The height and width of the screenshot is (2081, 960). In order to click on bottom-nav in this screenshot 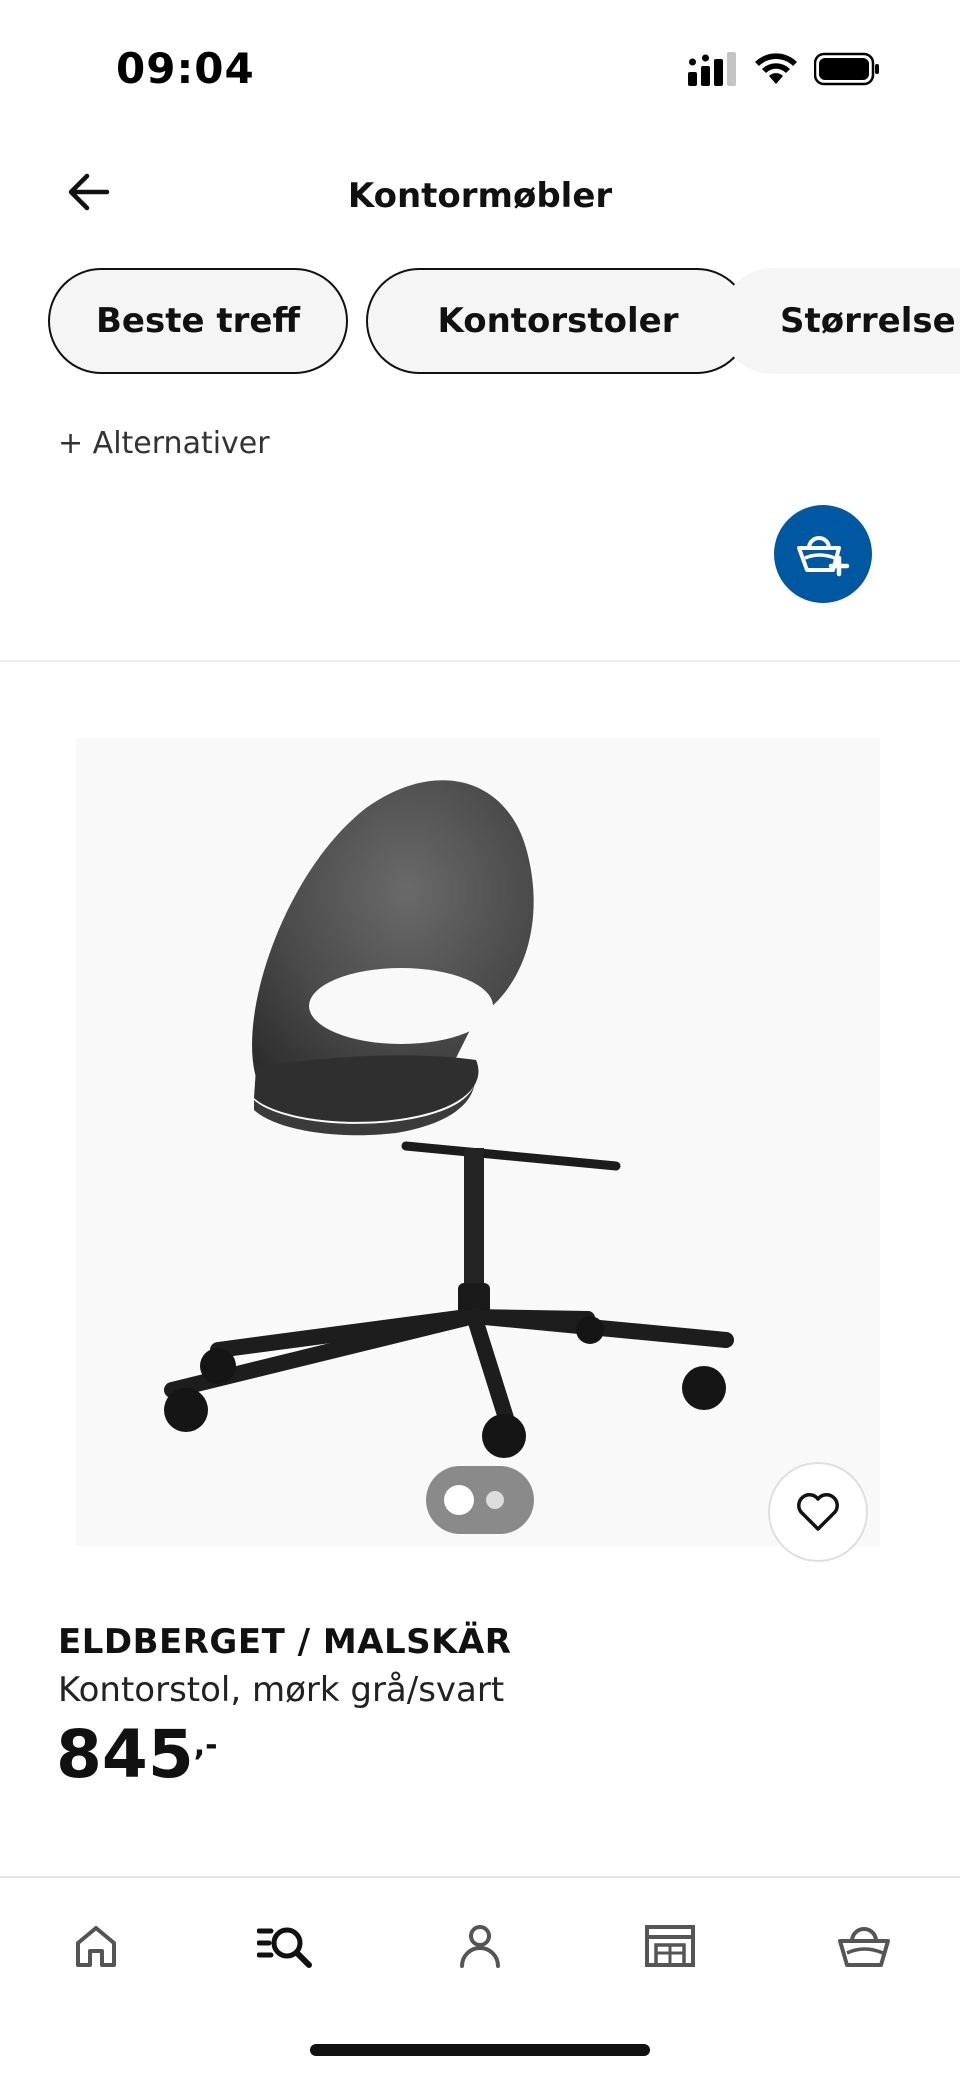, I will do `click(480, 1940)`.